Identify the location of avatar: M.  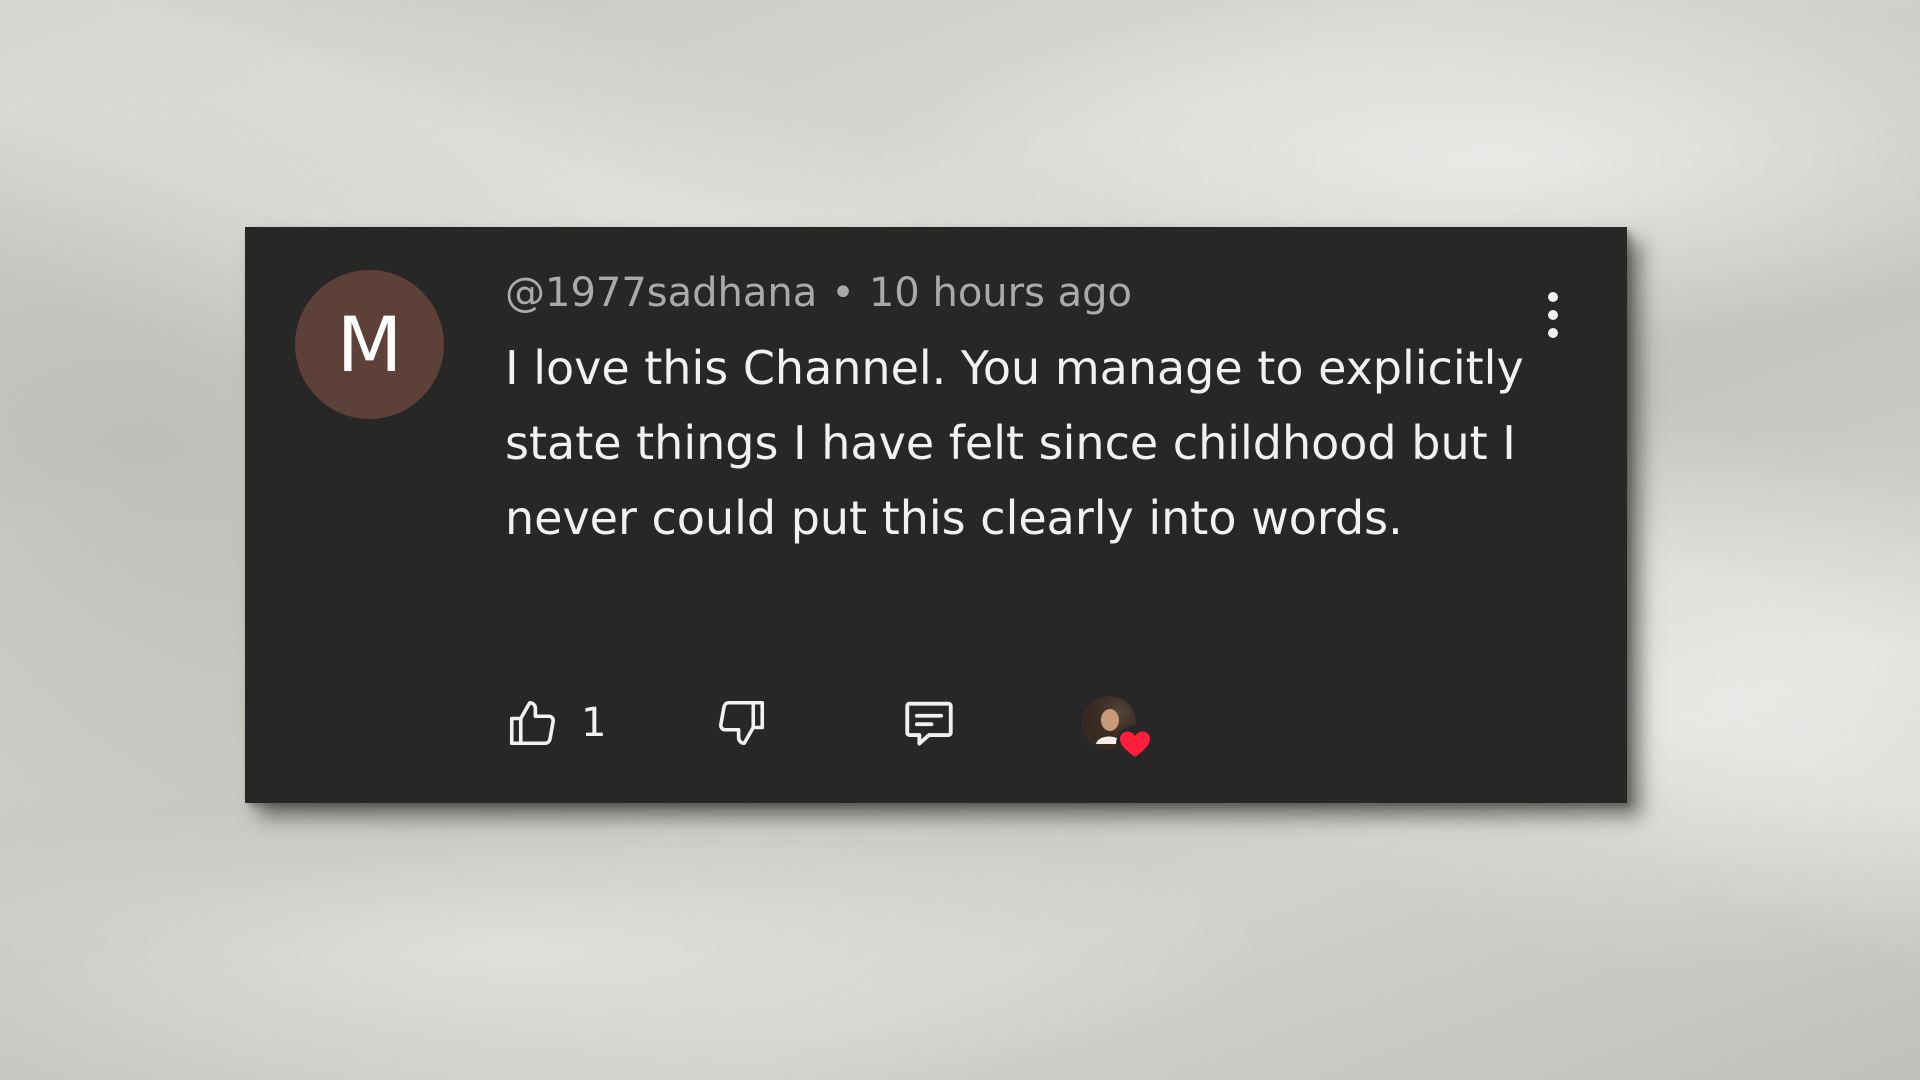
(369, 344).